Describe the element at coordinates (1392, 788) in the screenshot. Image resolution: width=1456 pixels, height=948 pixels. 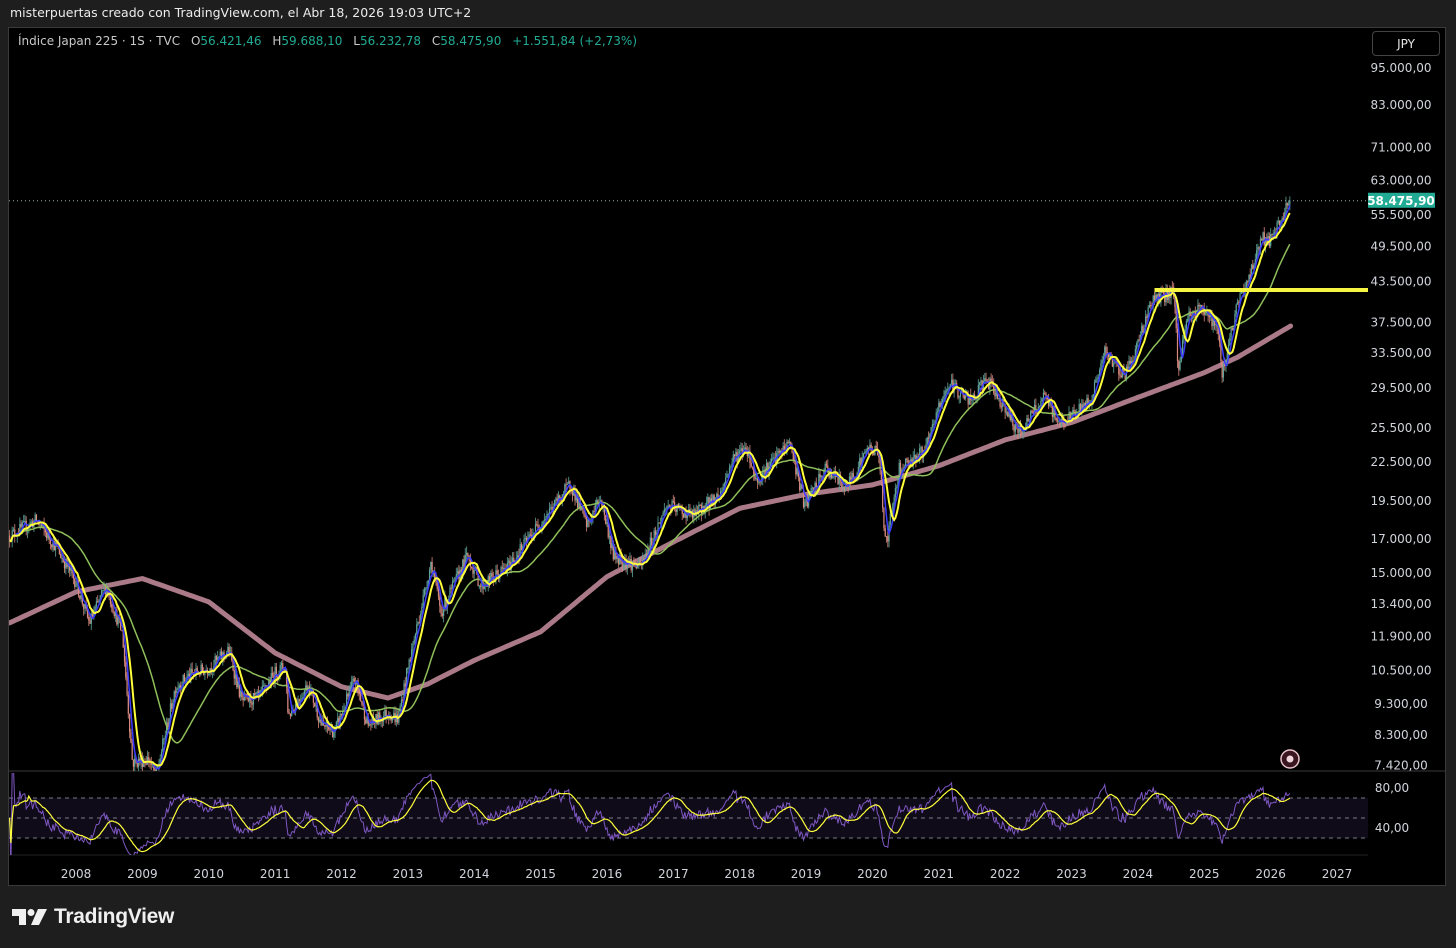
I see `rsi-tick-label: 80,00` at that location.